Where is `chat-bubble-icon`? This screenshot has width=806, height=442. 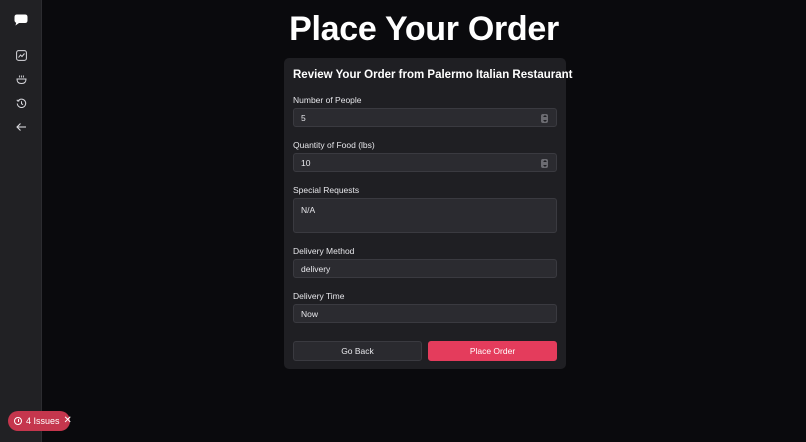 chat-bubble-icon is located at coordinates (21, 20).